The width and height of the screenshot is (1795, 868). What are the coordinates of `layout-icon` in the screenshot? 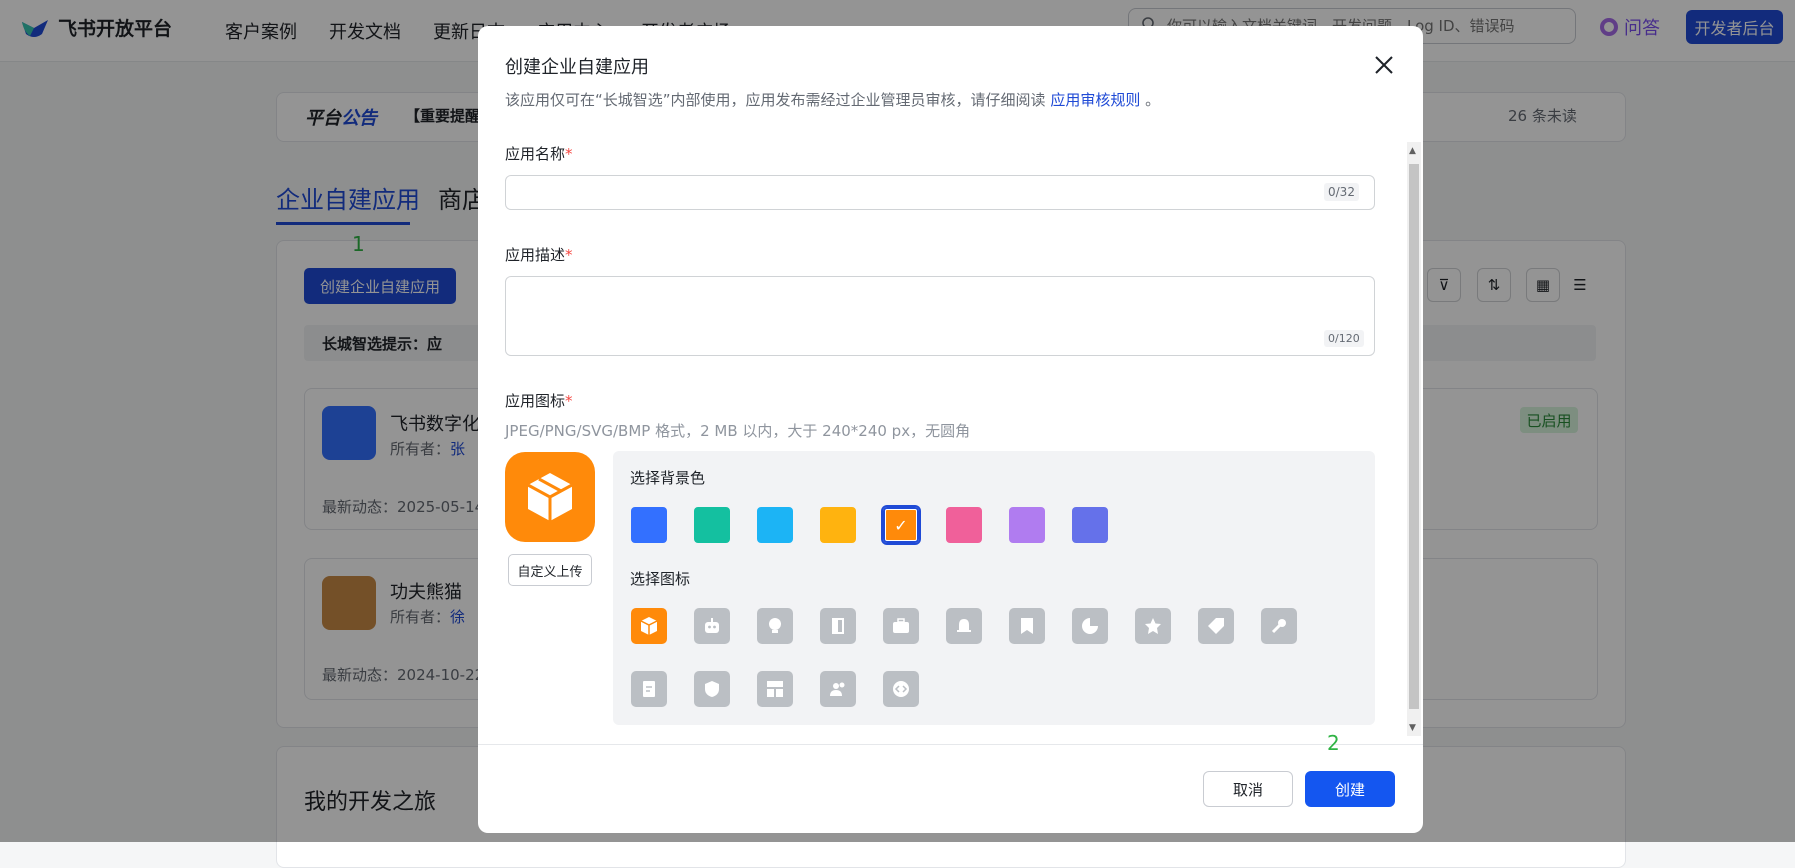 It's located at (775, 689).